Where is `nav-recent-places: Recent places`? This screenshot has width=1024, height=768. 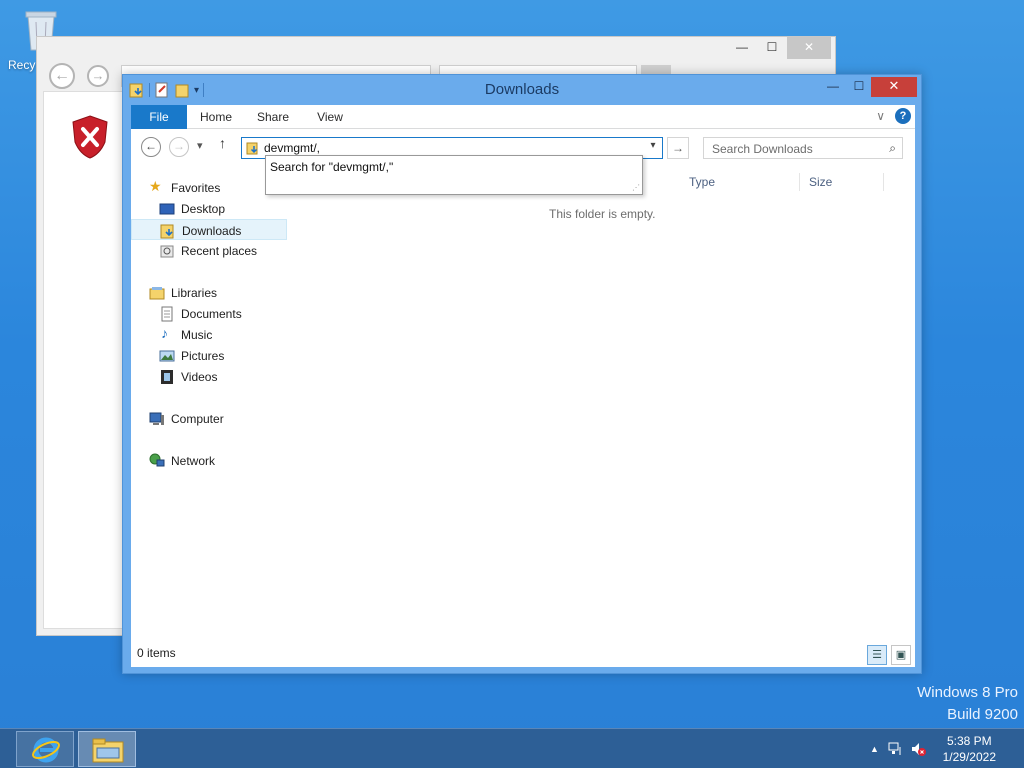 nav-recent-places: Recent places is located at coordinates (209, 250).